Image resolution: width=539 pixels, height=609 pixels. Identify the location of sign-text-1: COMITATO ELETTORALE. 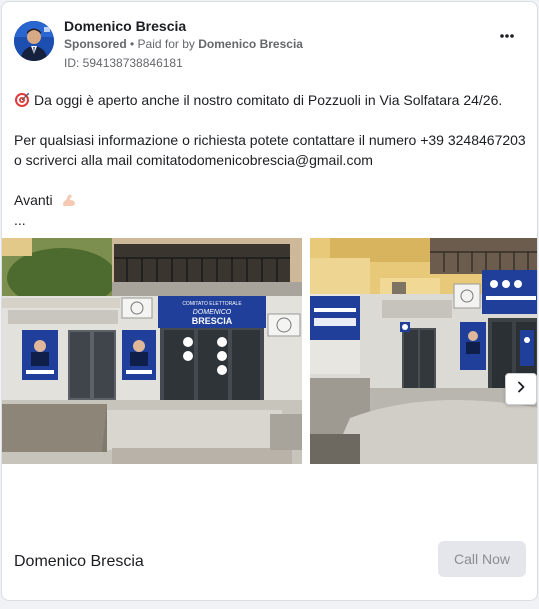
(212, 304).